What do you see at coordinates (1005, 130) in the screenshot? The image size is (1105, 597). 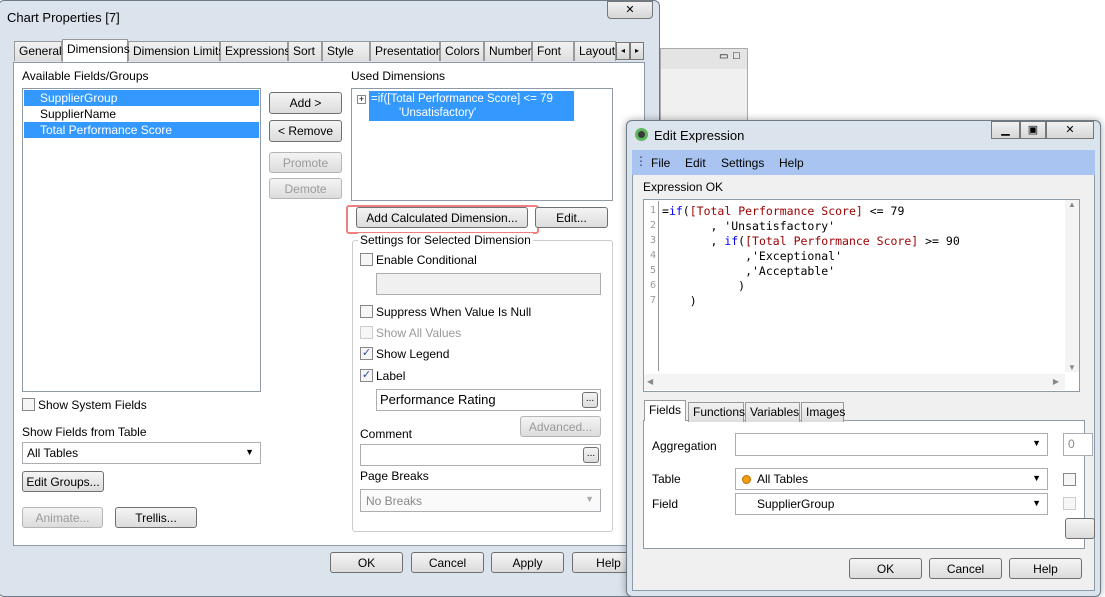 I see `minimize-button: ▁` at bounding box center [1005, 130].